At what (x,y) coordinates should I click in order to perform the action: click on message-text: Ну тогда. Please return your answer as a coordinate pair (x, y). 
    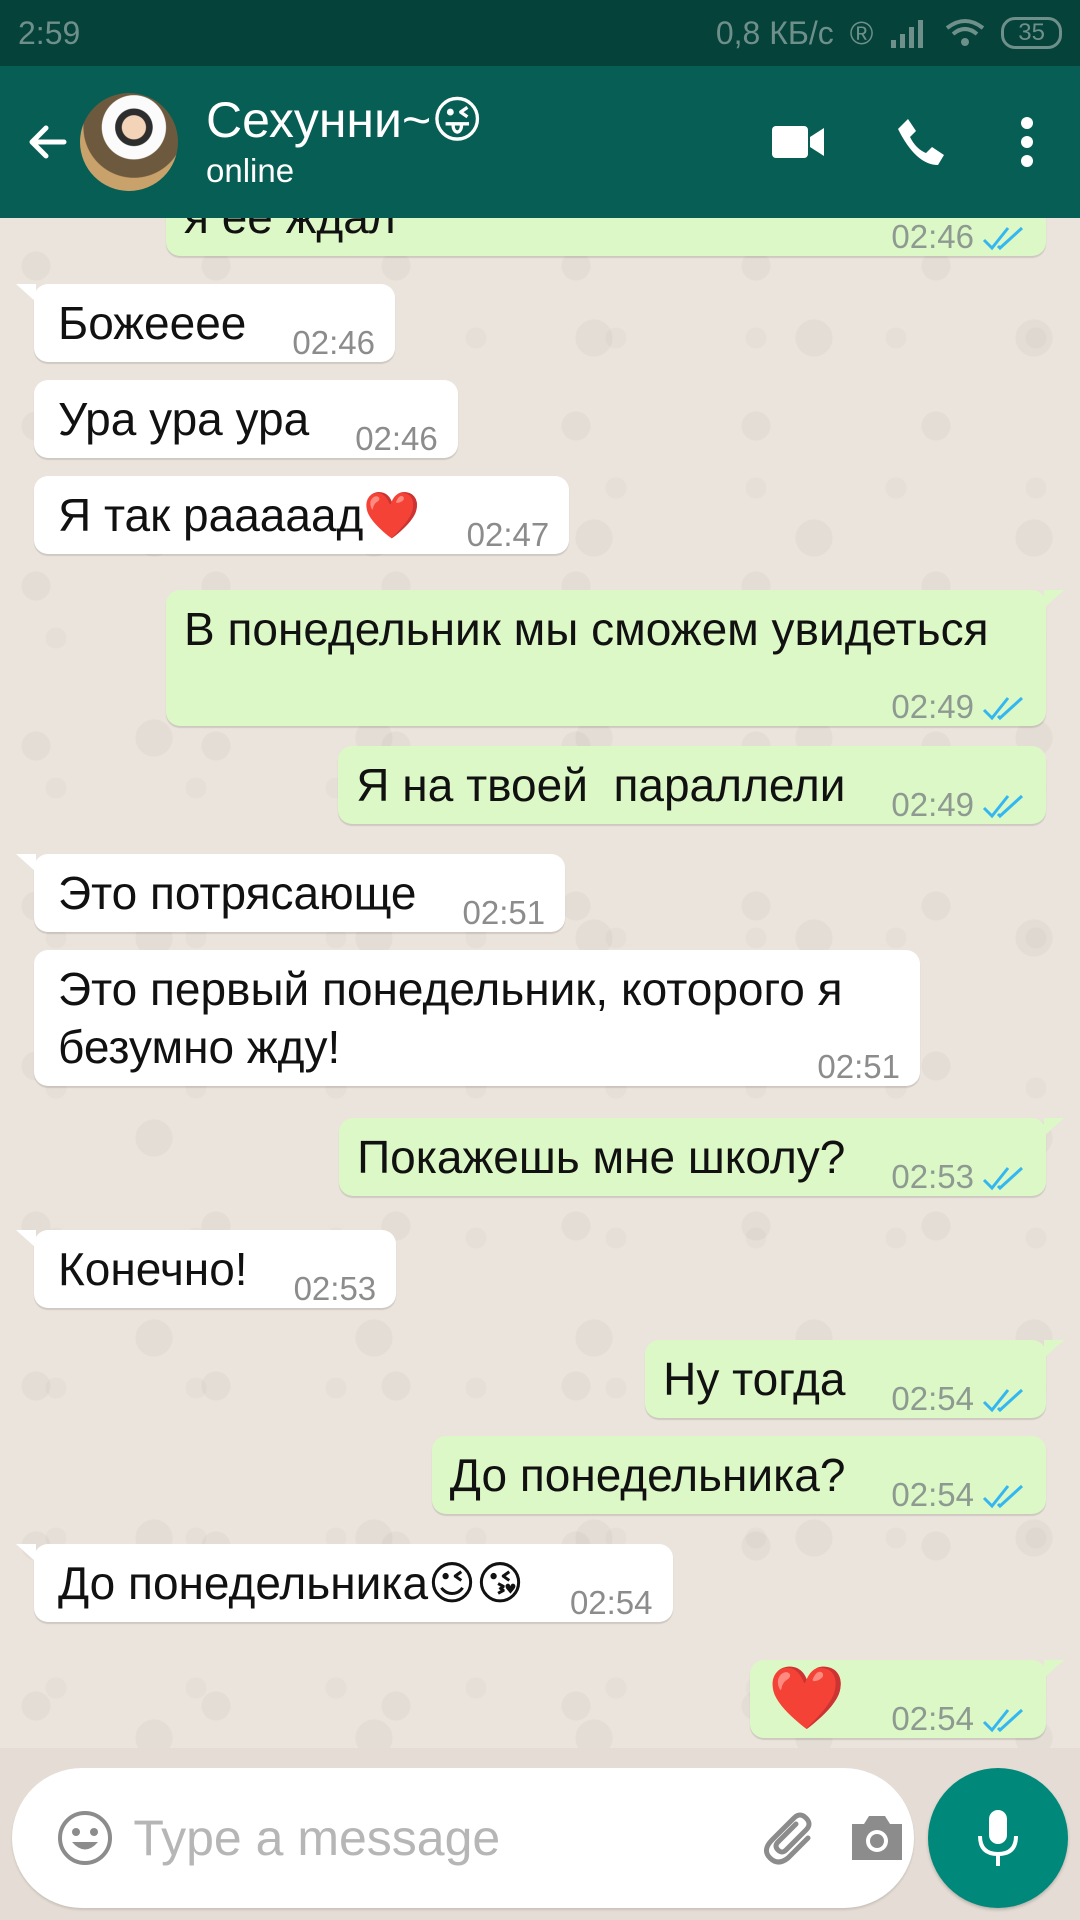
    Looking at the image, I should click on (754, 1379).